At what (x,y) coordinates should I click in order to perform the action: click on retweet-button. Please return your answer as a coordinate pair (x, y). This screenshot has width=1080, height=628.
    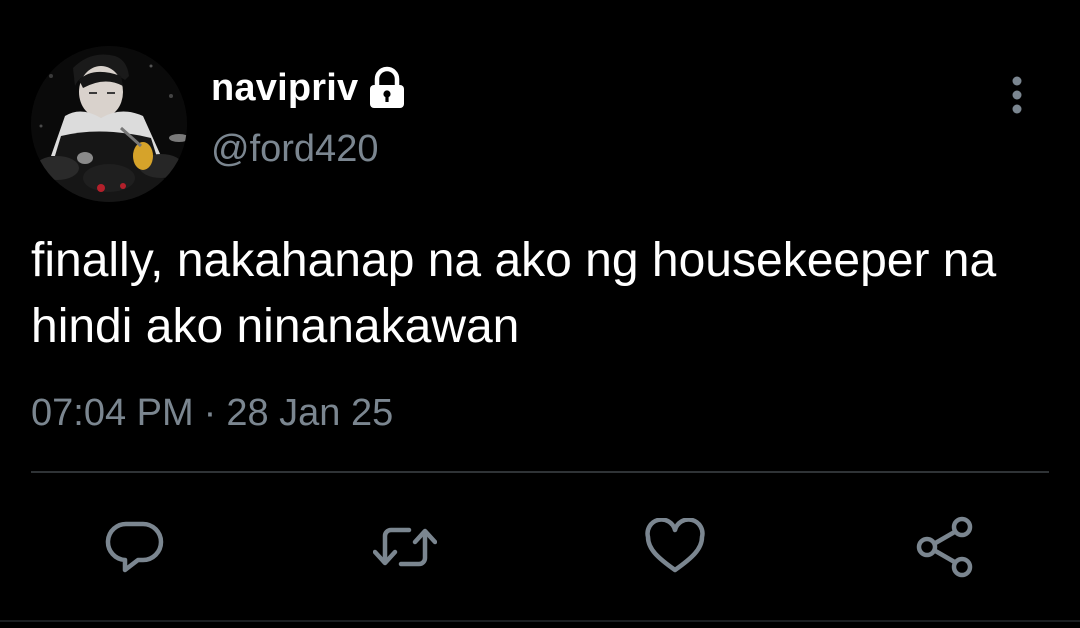
    Looking at the image, I should click on (405, 547).